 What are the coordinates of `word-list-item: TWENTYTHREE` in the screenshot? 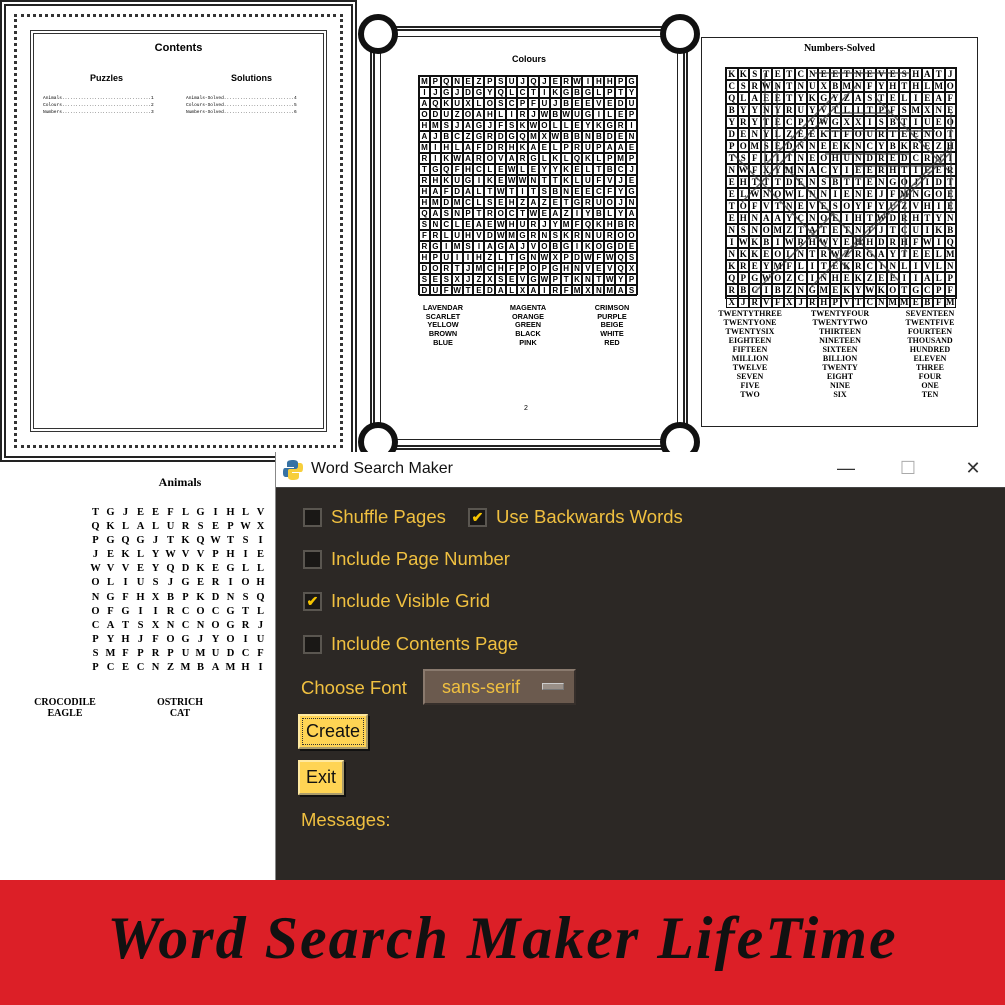 It's located at (750, 313).